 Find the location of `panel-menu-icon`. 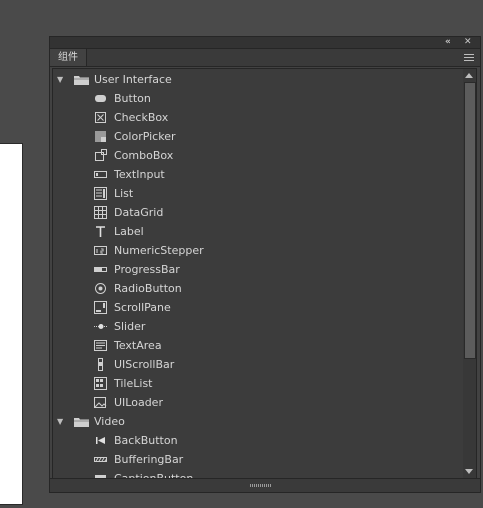

panel-menu-icon is located at coordinates (469, 58).